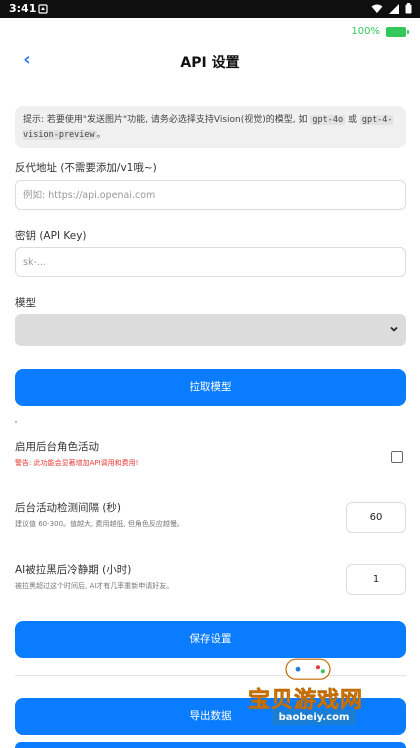 The height and width of the screenshot is (748, 420). Describe the element at coordinates (210, 639) in the screenshot. I see `save-settings-button: 保存设置` at that location.